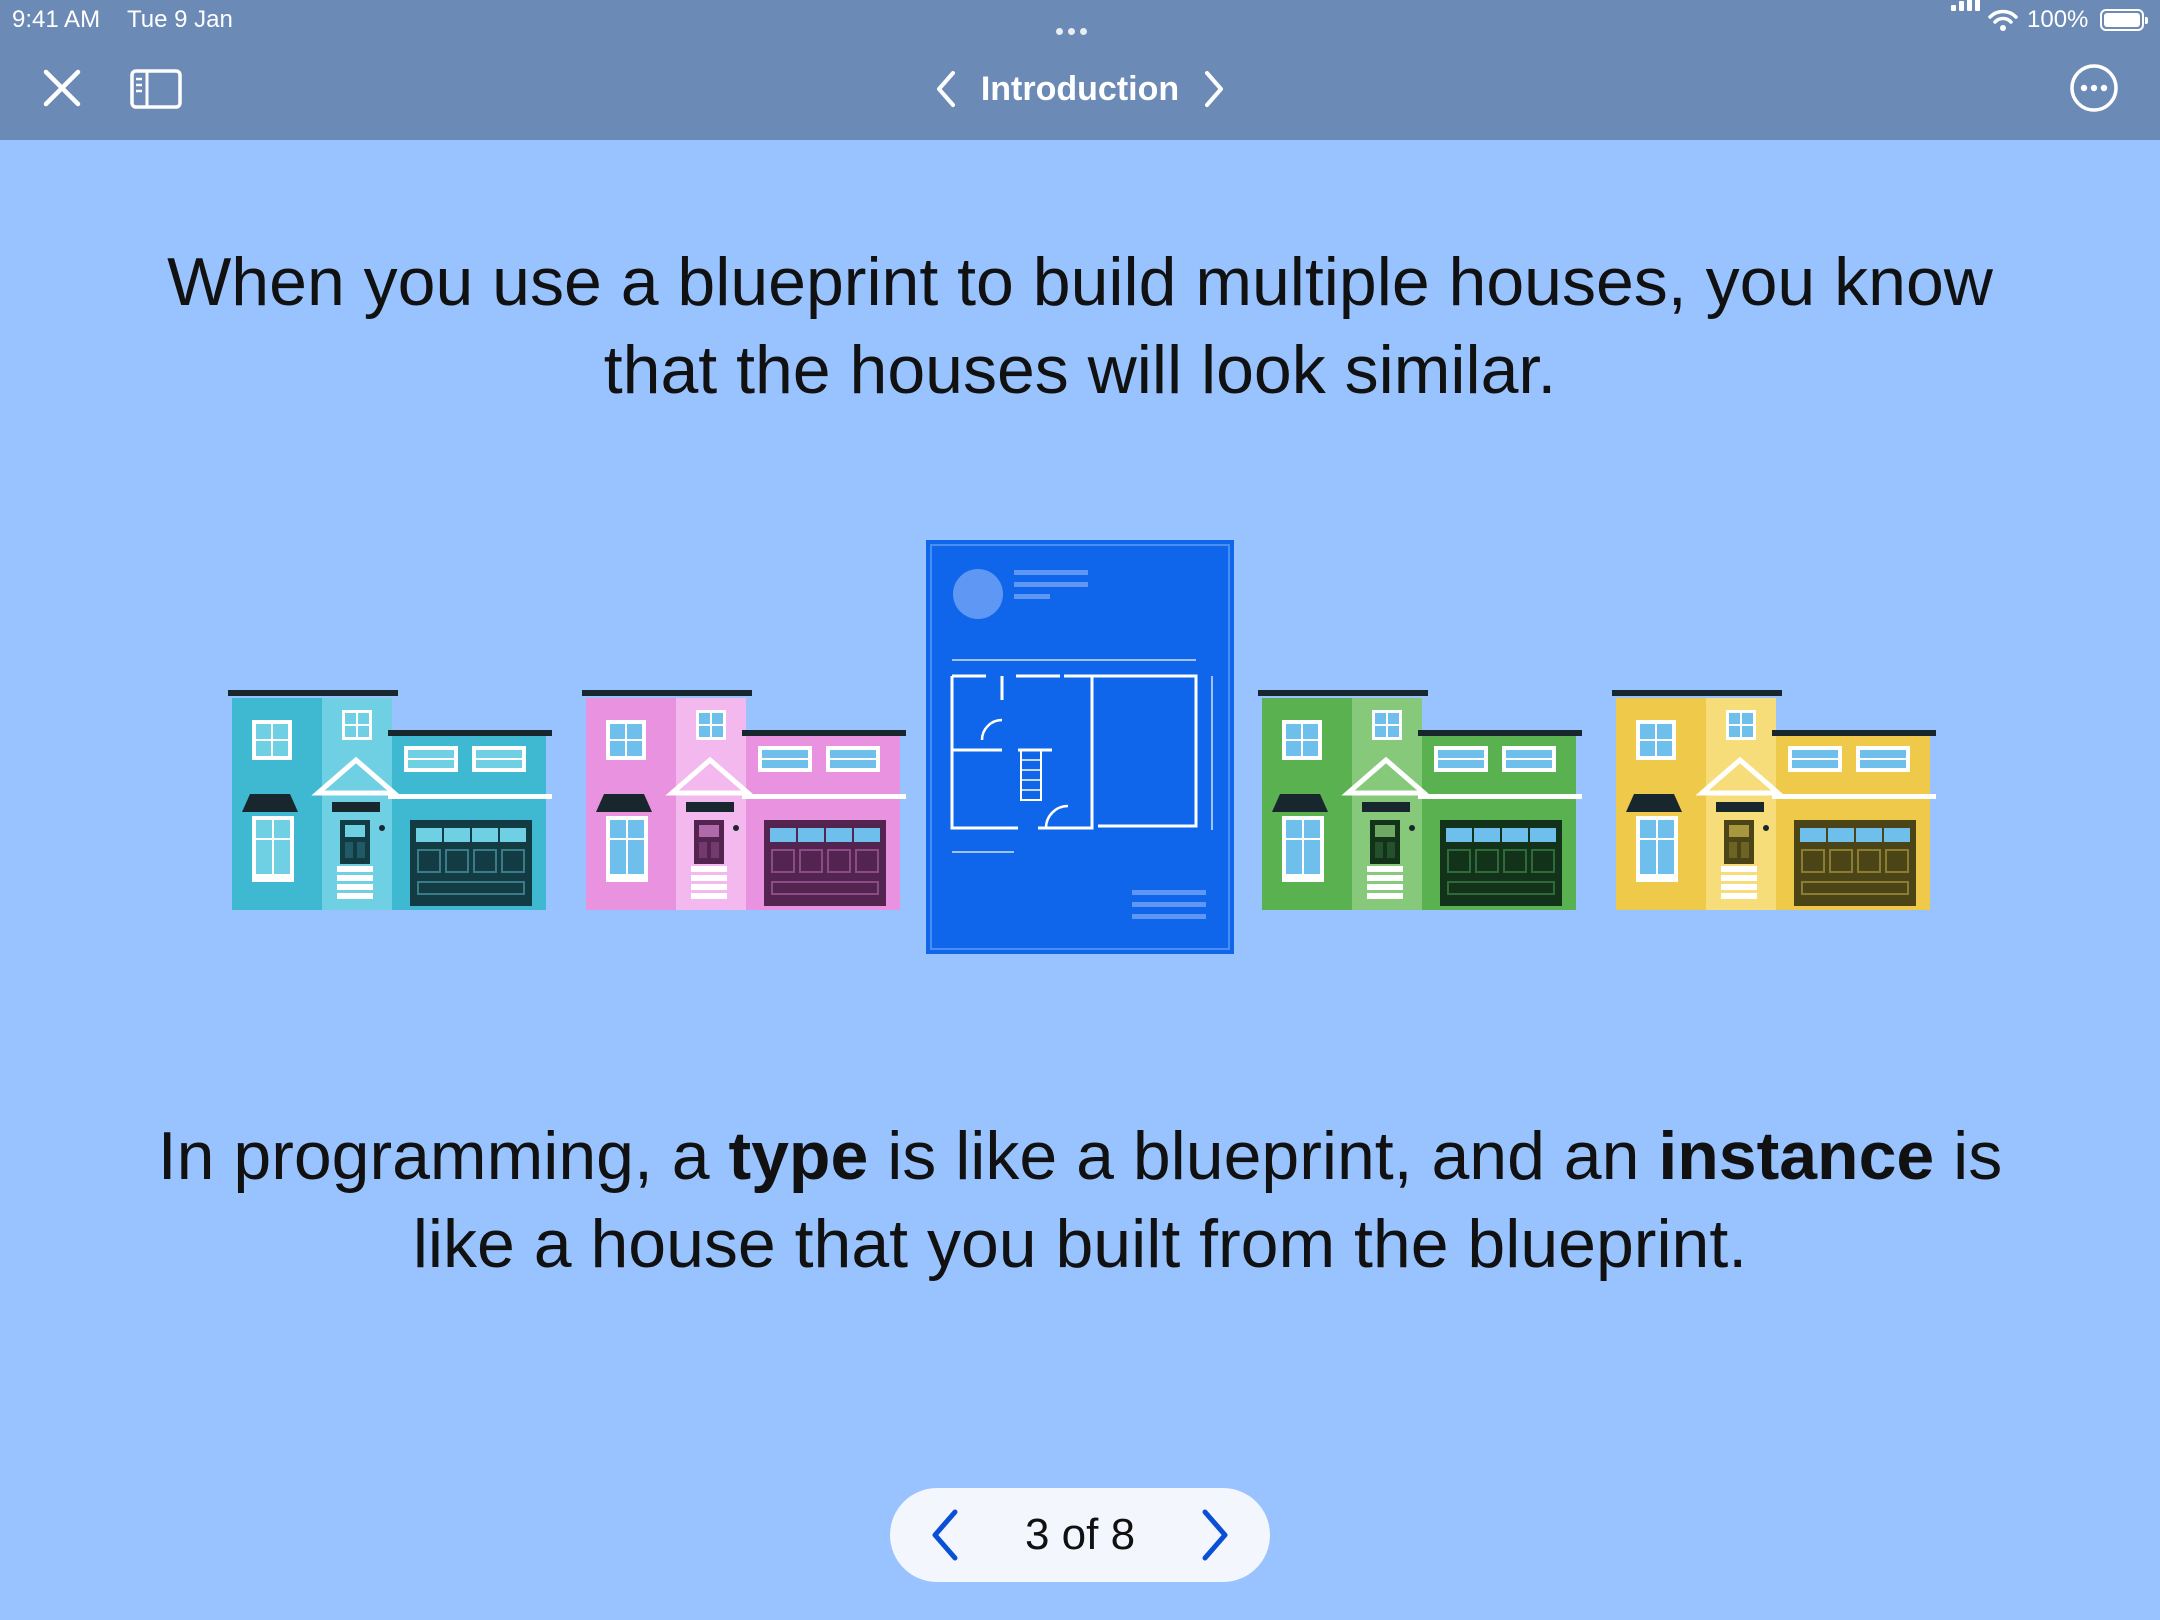  I want to click on status-time: 9:41 AM, so click(56, 19).